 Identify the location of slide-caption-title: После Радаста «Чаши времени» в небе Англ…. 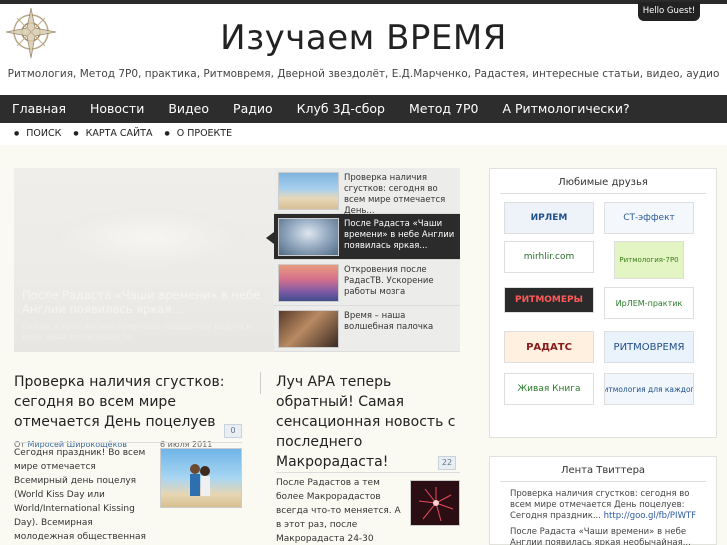
(144, 302).